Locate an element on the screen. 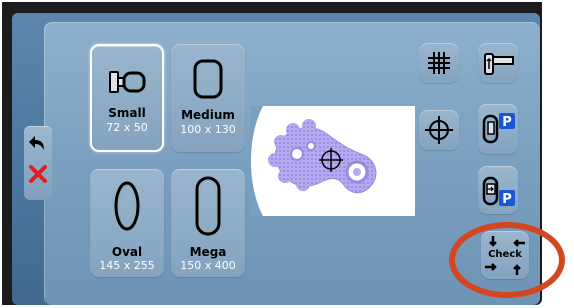 This screenshot has width=574, height=308. crosshair-icon is located at coordinates (439, 130).